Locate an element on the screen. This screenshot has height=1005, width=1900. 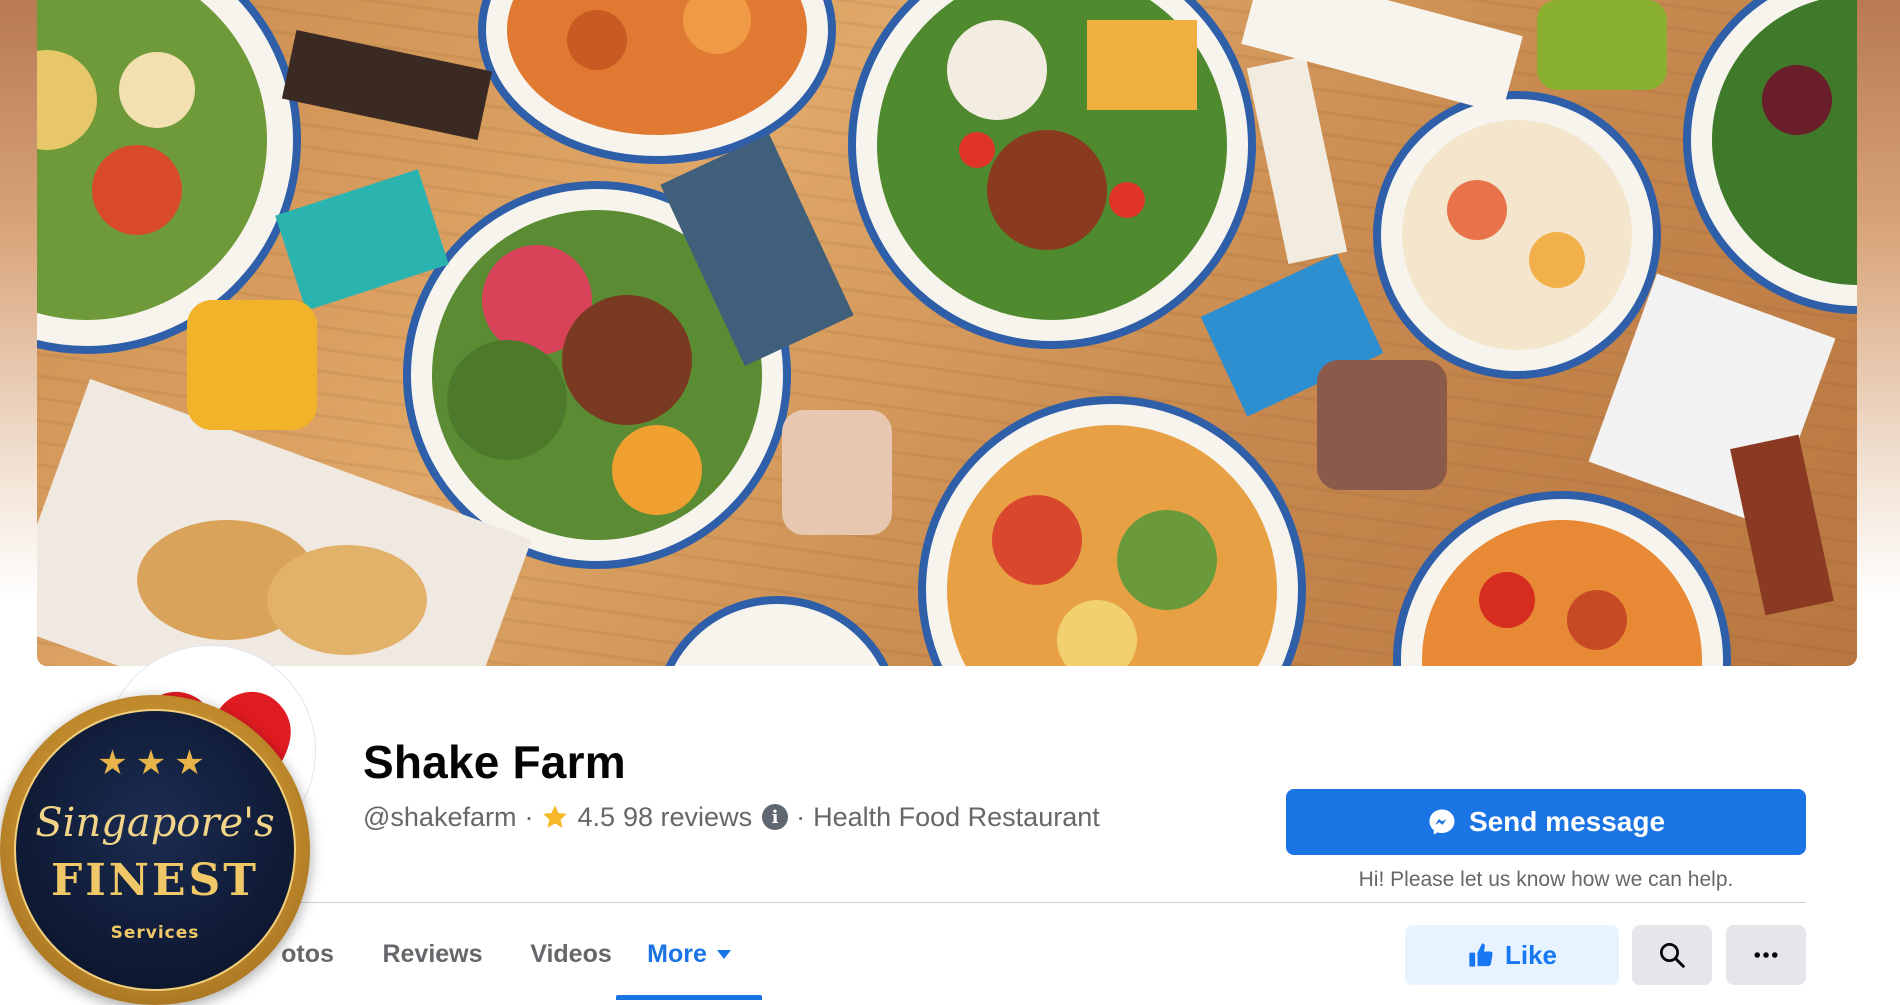
more-options-button is located at coordinates (1766, 955).